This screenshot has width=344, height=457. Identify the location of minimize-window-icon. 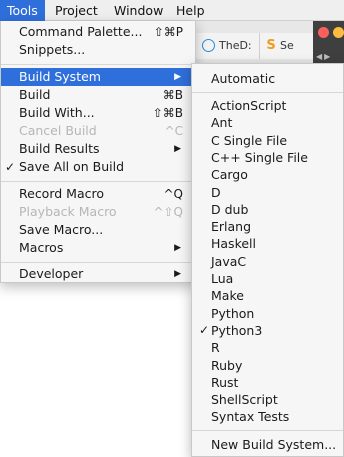
(338, 32).